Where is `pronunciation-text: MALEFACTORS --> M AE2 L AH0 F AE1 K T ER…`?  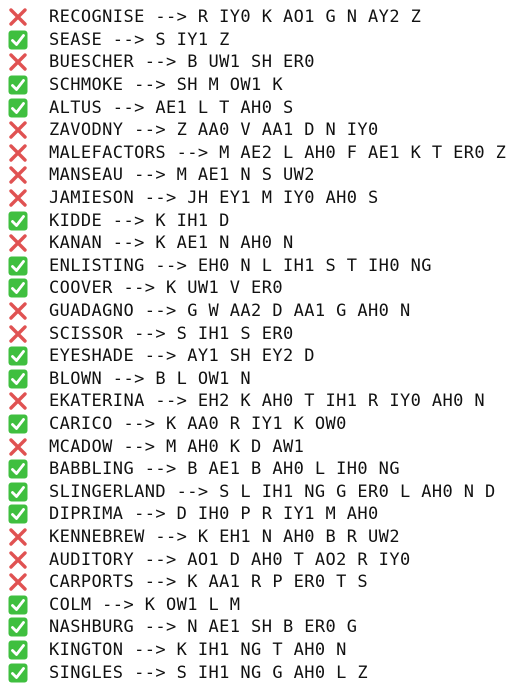
pronunciation-text: MALEFACTORS --> M AE2 L AH0 F AE1 K T ER… is located at coordinates (278, 152).